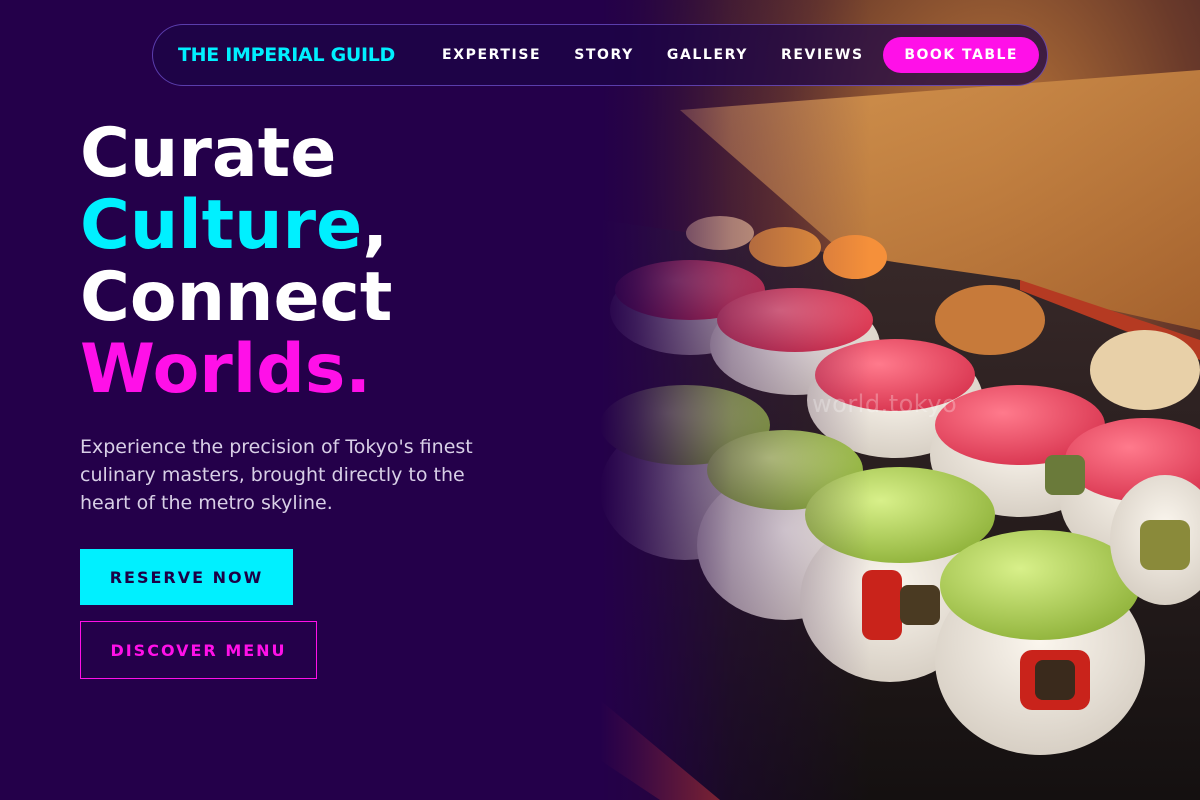 The image size is (1200, 800). I want to click on headline-line-1: Curate, so click(208, 153).